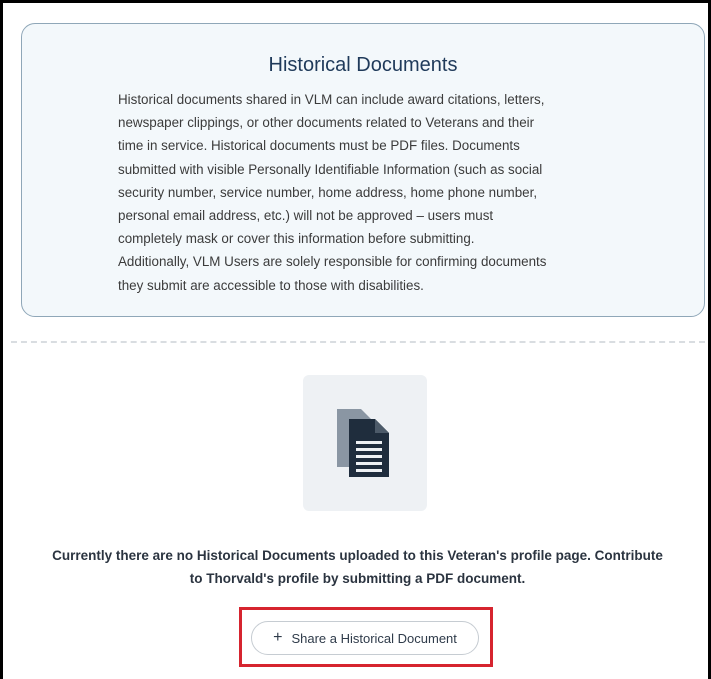 The image size is (711, 679). I want to click on share-historical-document-button: + Share a Historical Document, so click(365, 638).